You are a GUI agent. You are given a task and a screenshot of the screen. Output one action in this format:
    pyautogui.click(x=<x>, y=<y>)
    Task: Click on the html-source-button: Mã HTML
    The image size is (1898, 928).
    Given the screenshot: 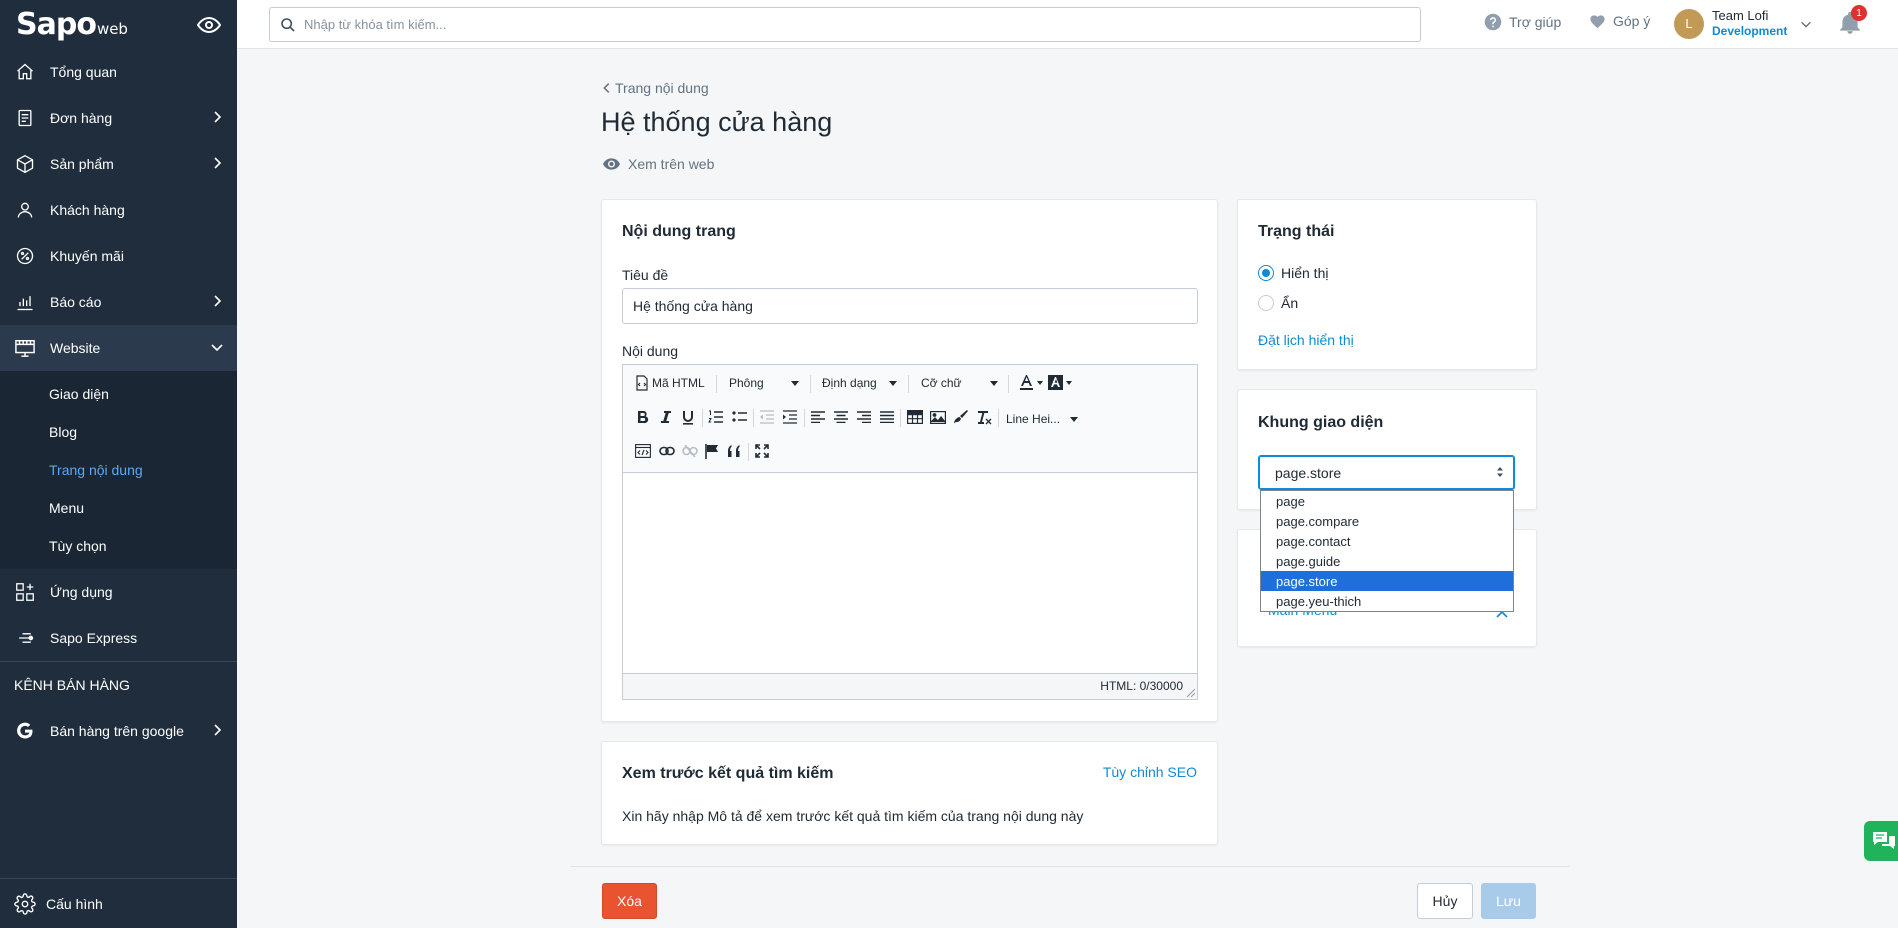 What is the action you would take?
    pyautogui.click(x=670, y=383)
    